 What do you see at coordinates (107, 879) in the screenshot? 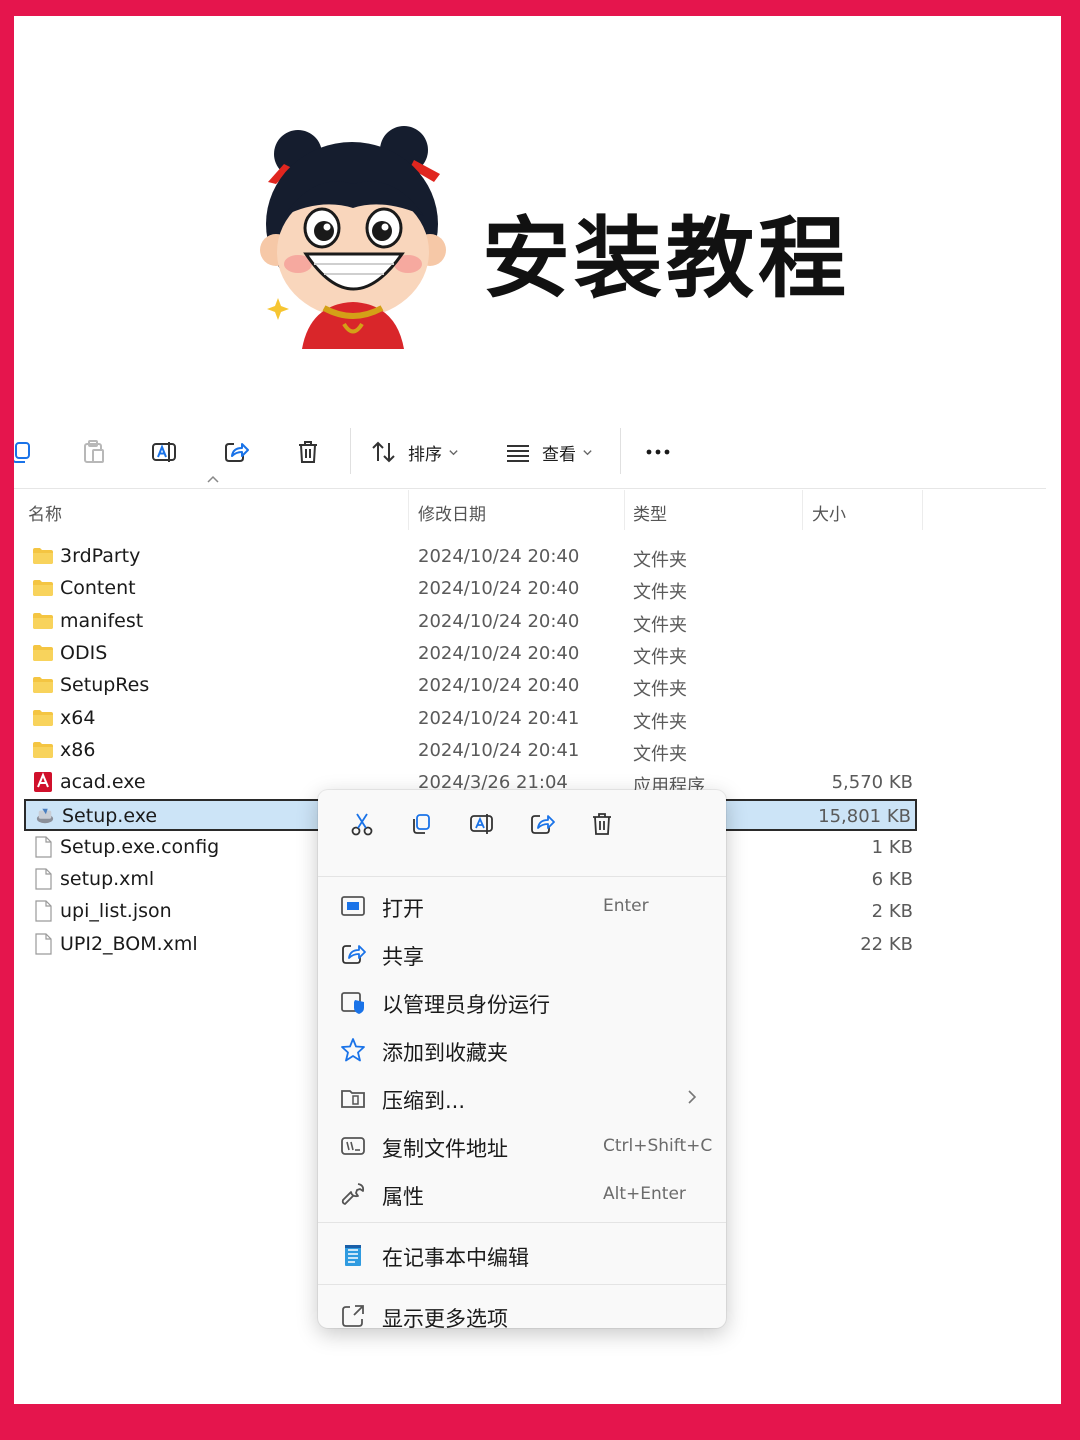
I see `file-name: setup.xml` at bounding box center [107, 879].